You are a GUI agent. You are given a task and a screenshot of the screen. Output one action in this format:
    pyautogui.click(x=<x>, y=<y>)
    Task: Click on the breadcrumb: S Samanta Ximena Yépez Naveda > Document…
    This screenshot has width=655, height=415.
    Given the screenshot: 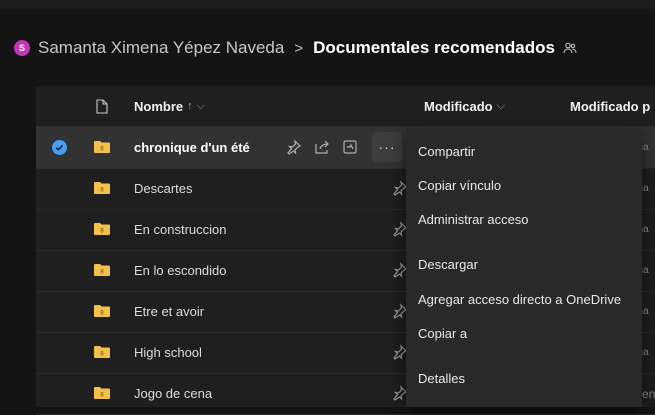 What is the action you would take?
    pyautogui.click(x=295, y=48)
    